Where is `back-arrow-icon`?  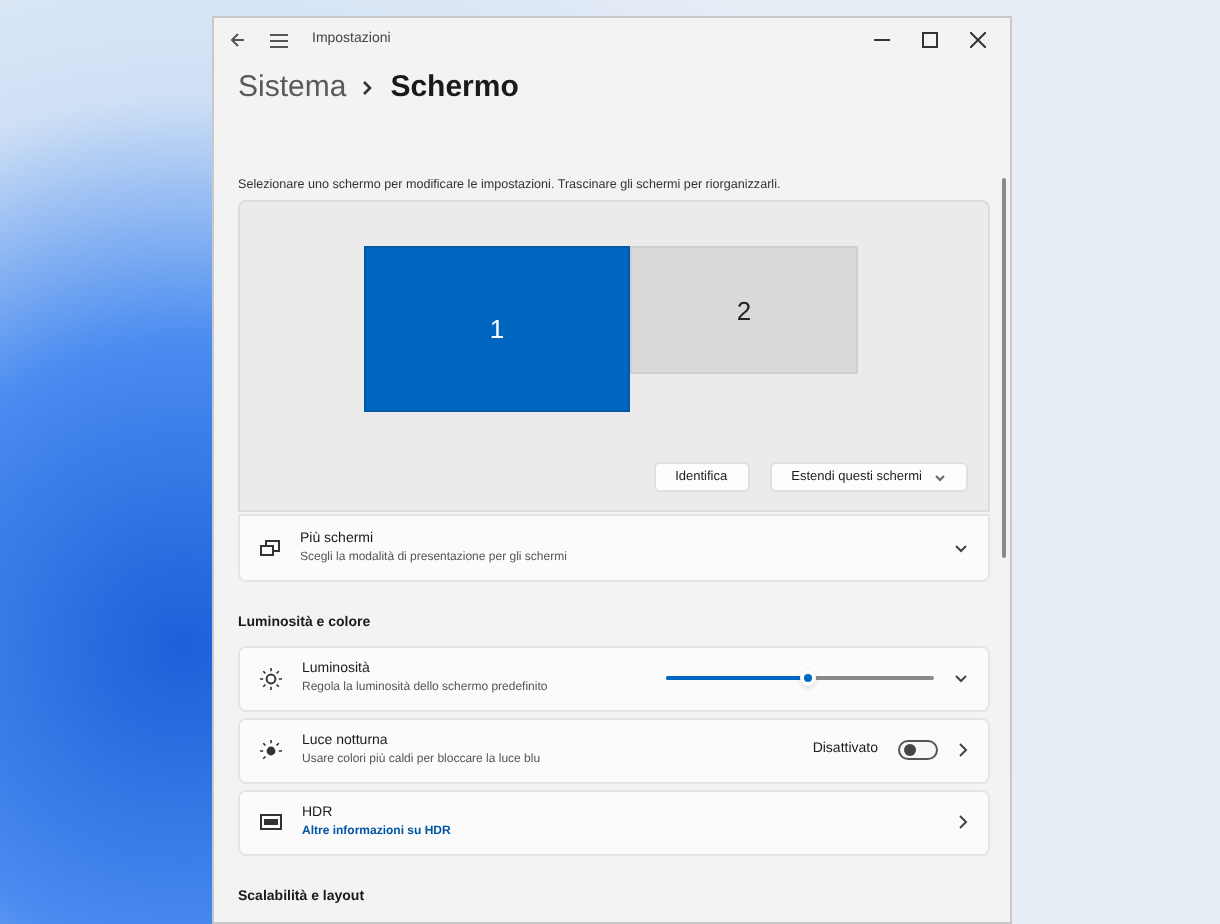
back-arrow-icon is located at coordinates (238, 40).